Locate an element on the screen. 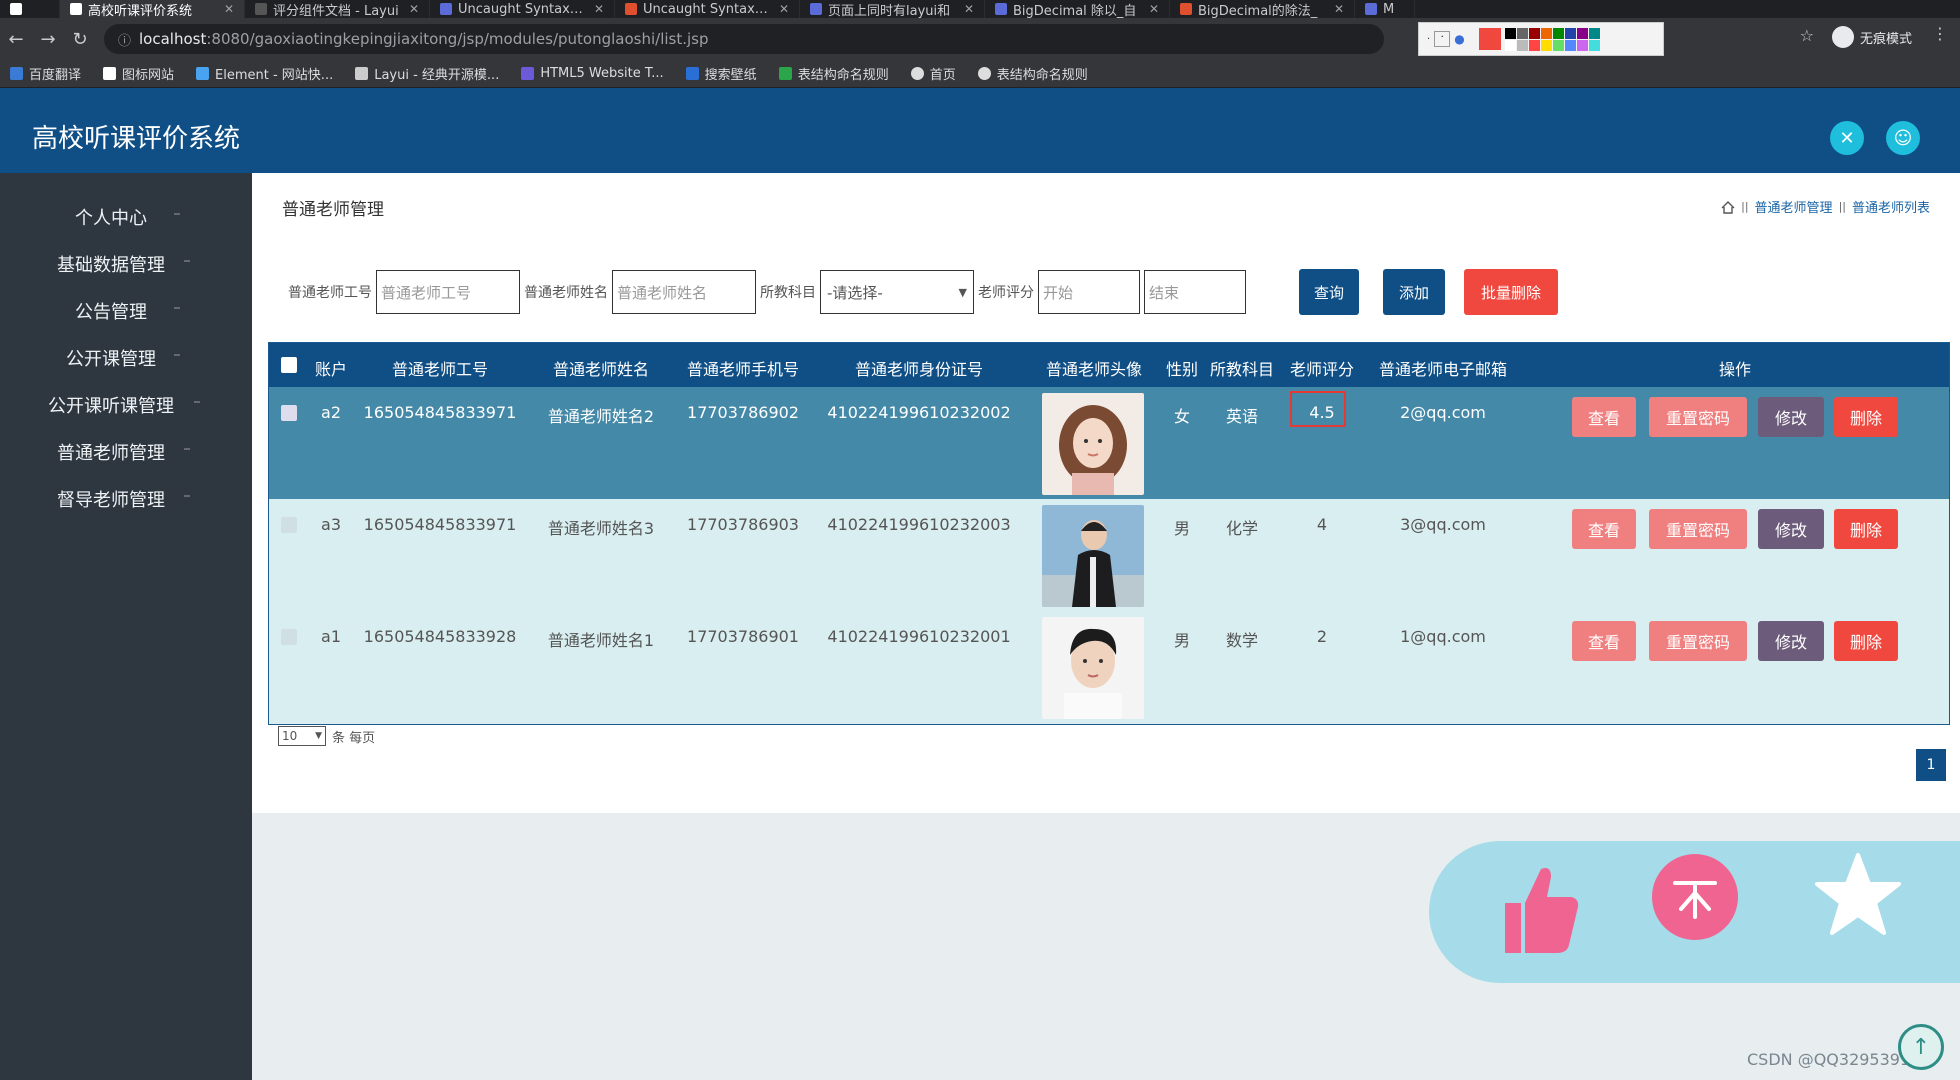  annotation-palette: · · ● is located at coordinates (1541, 39).